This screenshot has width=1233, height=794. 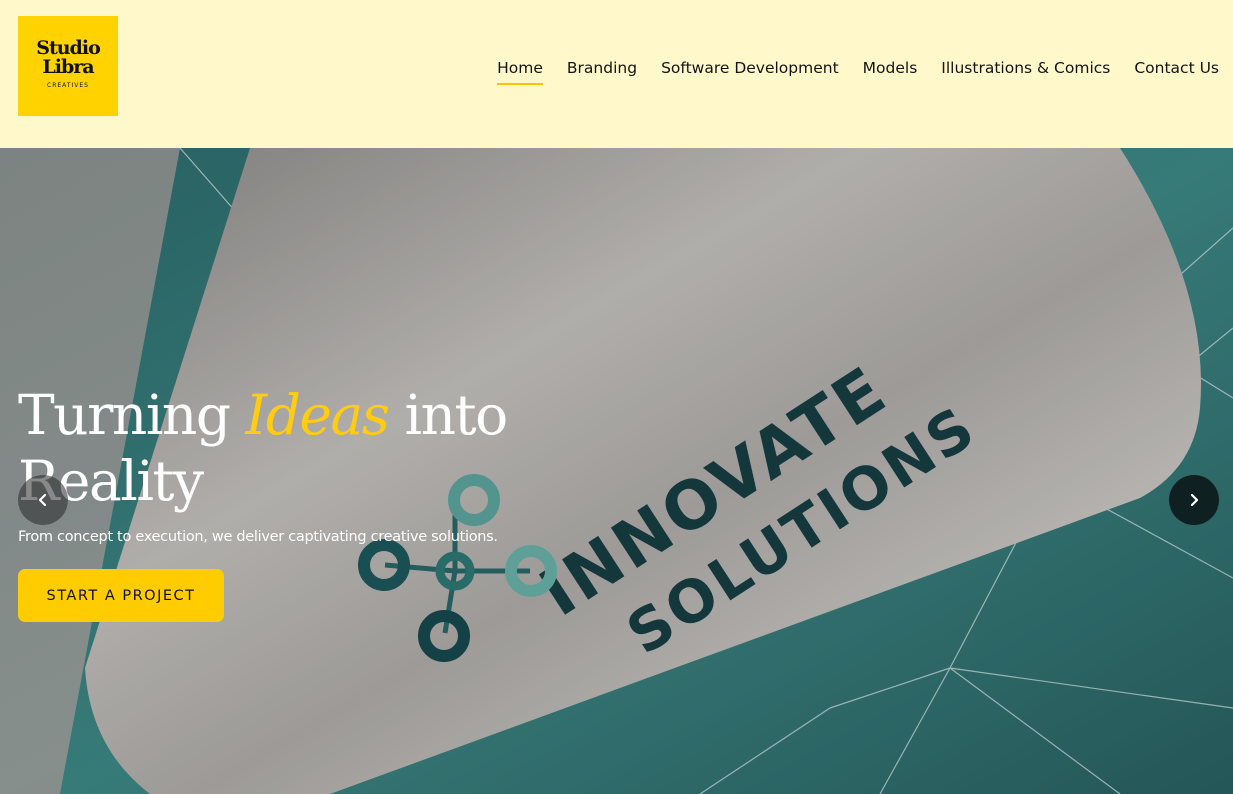 I want to click on nav-illustrations-comics: Illustrations & Comics, so click(x=1025, y=72).